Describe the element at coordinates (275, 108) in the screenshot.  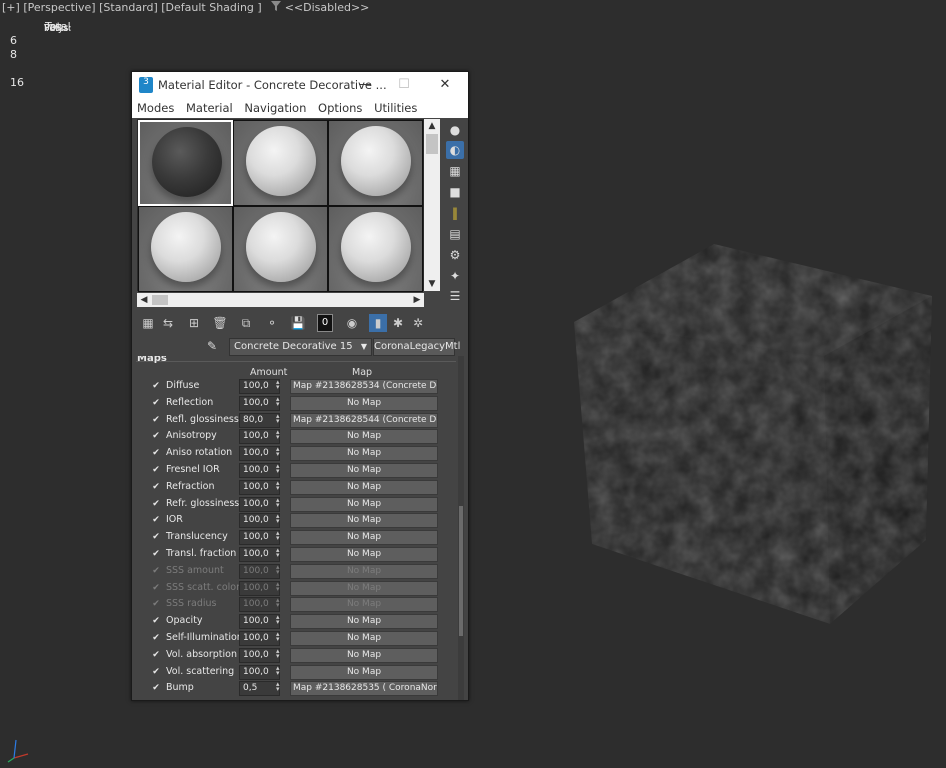
I see `menu-navigation: Navigation` at that location.